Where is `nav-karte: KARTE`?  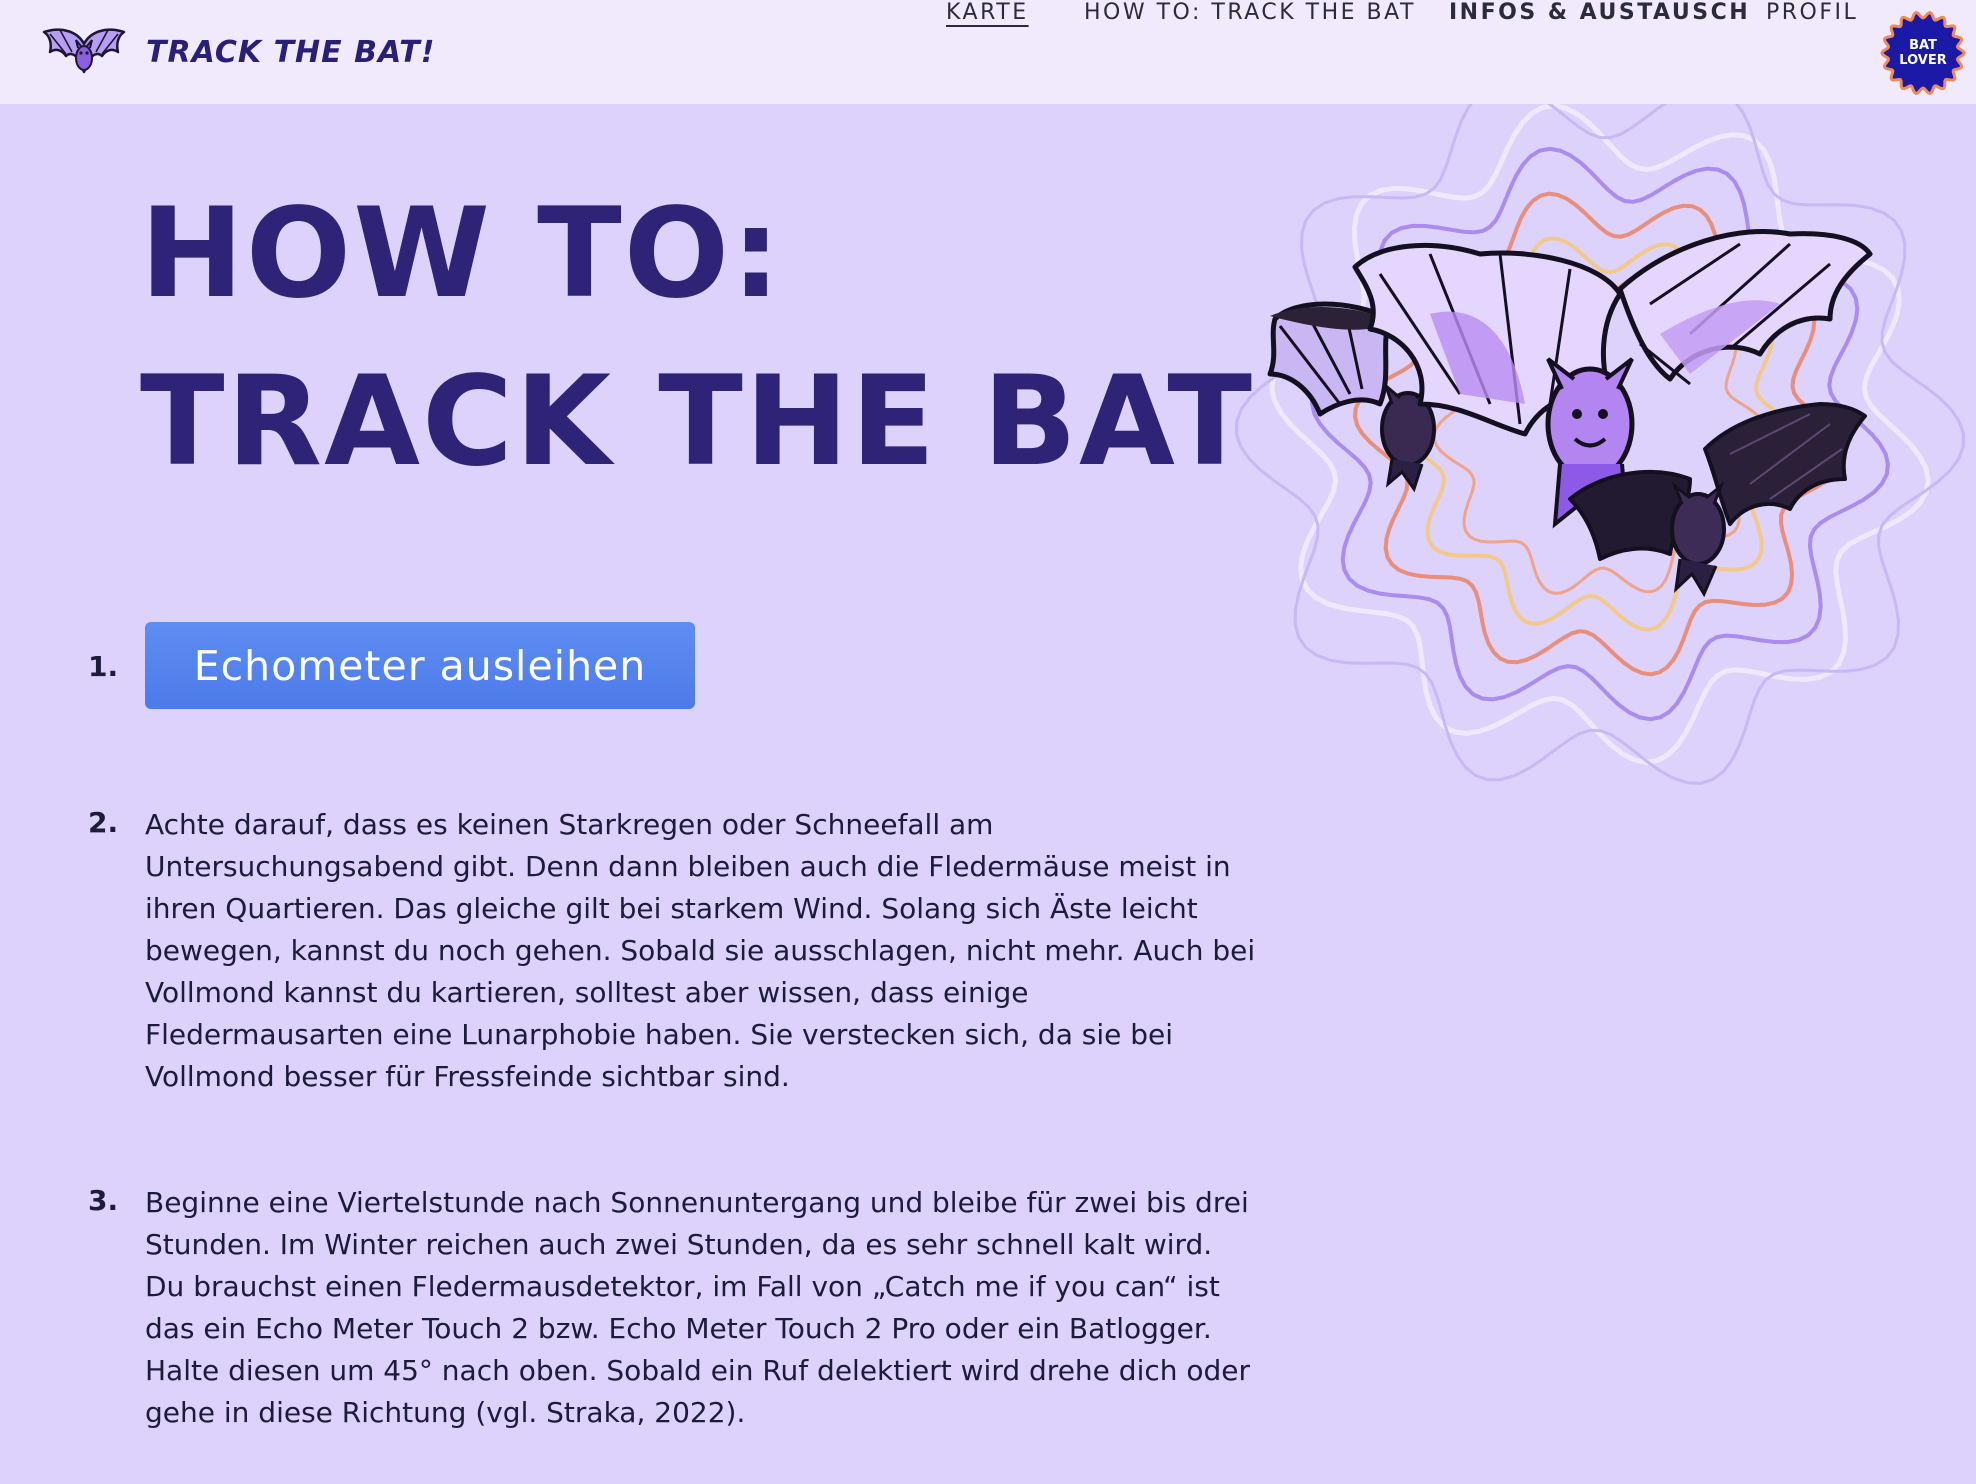
nav-karte: KARTE is located at coordinates (987, 12).